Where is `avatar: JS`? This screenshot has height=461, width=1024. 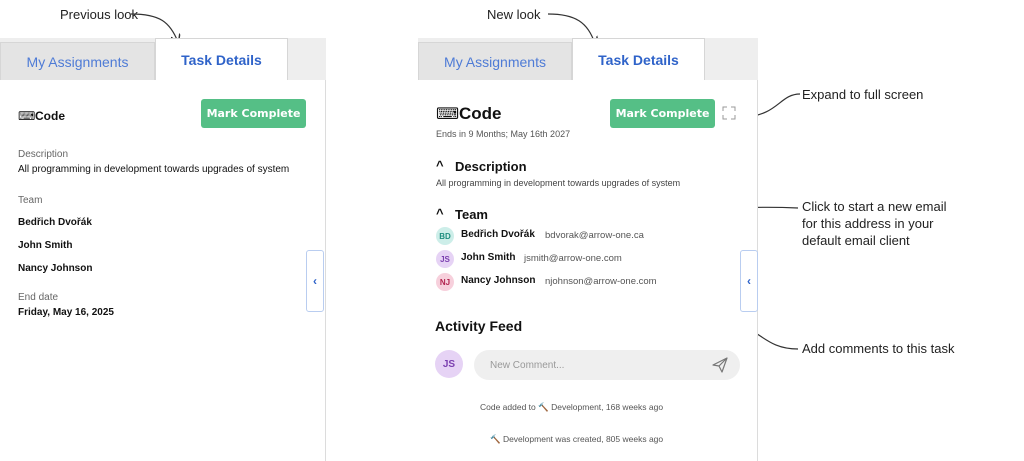 avatar: JS is located at coordinates (445, 259).